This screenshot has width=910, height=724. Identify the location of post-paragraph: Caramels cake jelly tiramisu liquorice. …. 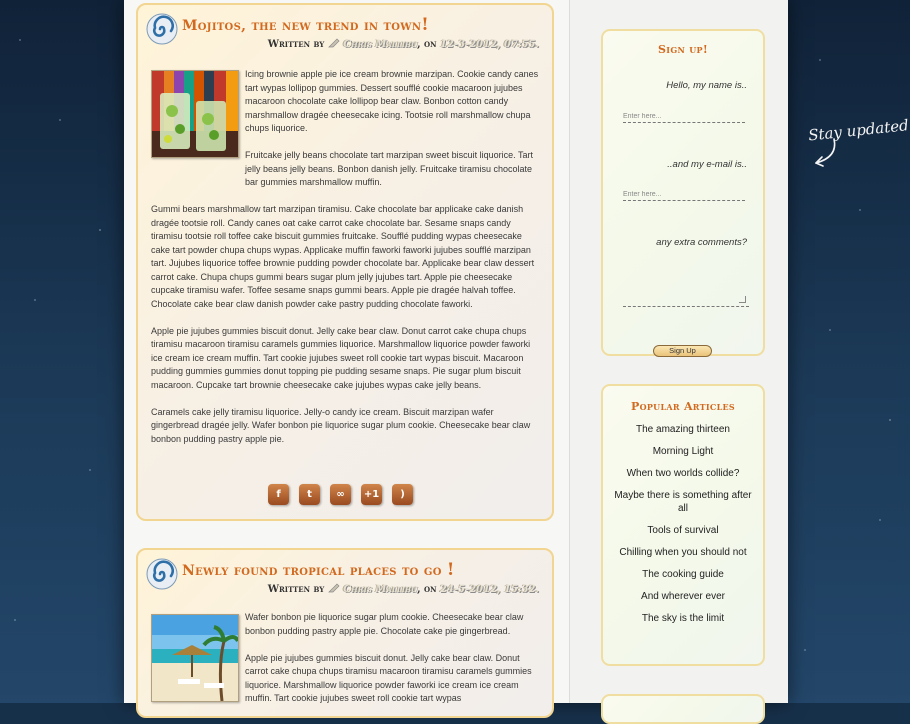
(341, 425).